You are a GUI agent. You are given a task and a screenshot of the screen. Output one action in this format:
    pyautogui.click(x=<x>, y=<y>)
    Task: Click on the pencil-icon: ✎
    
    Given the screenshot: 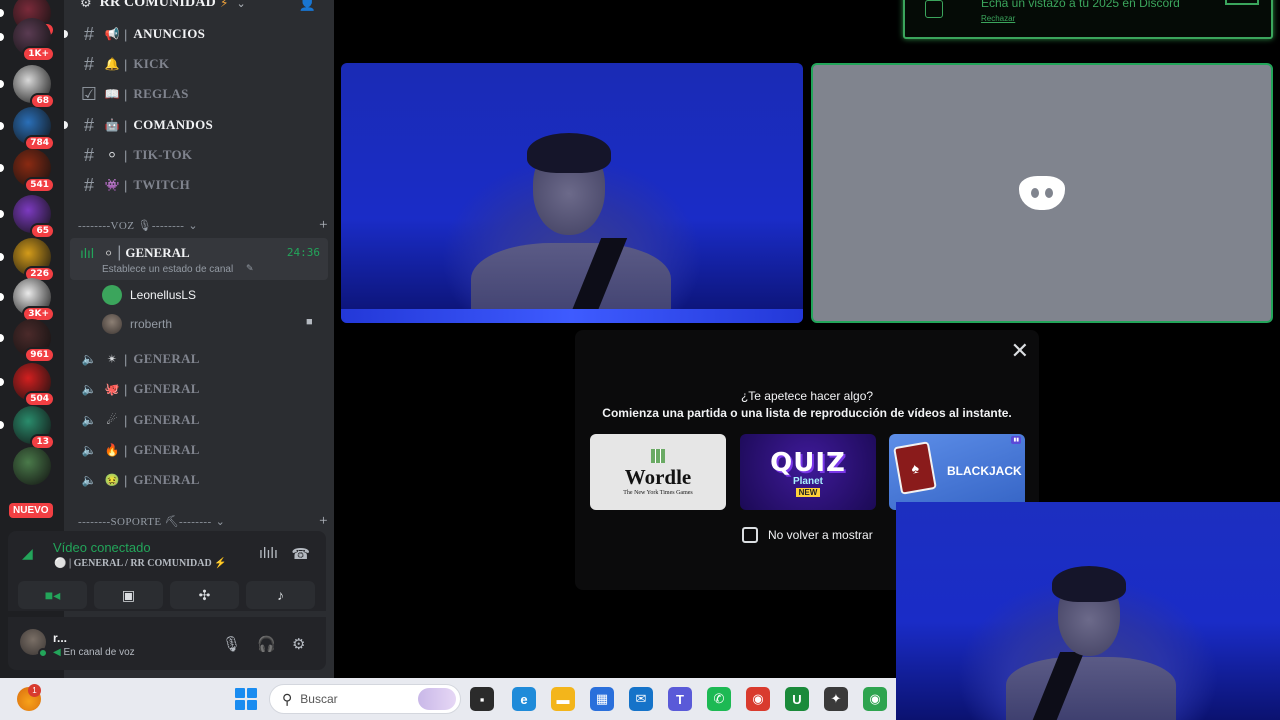 What is the action you would take?
    pyautogui.click(x=250, y=268)
    